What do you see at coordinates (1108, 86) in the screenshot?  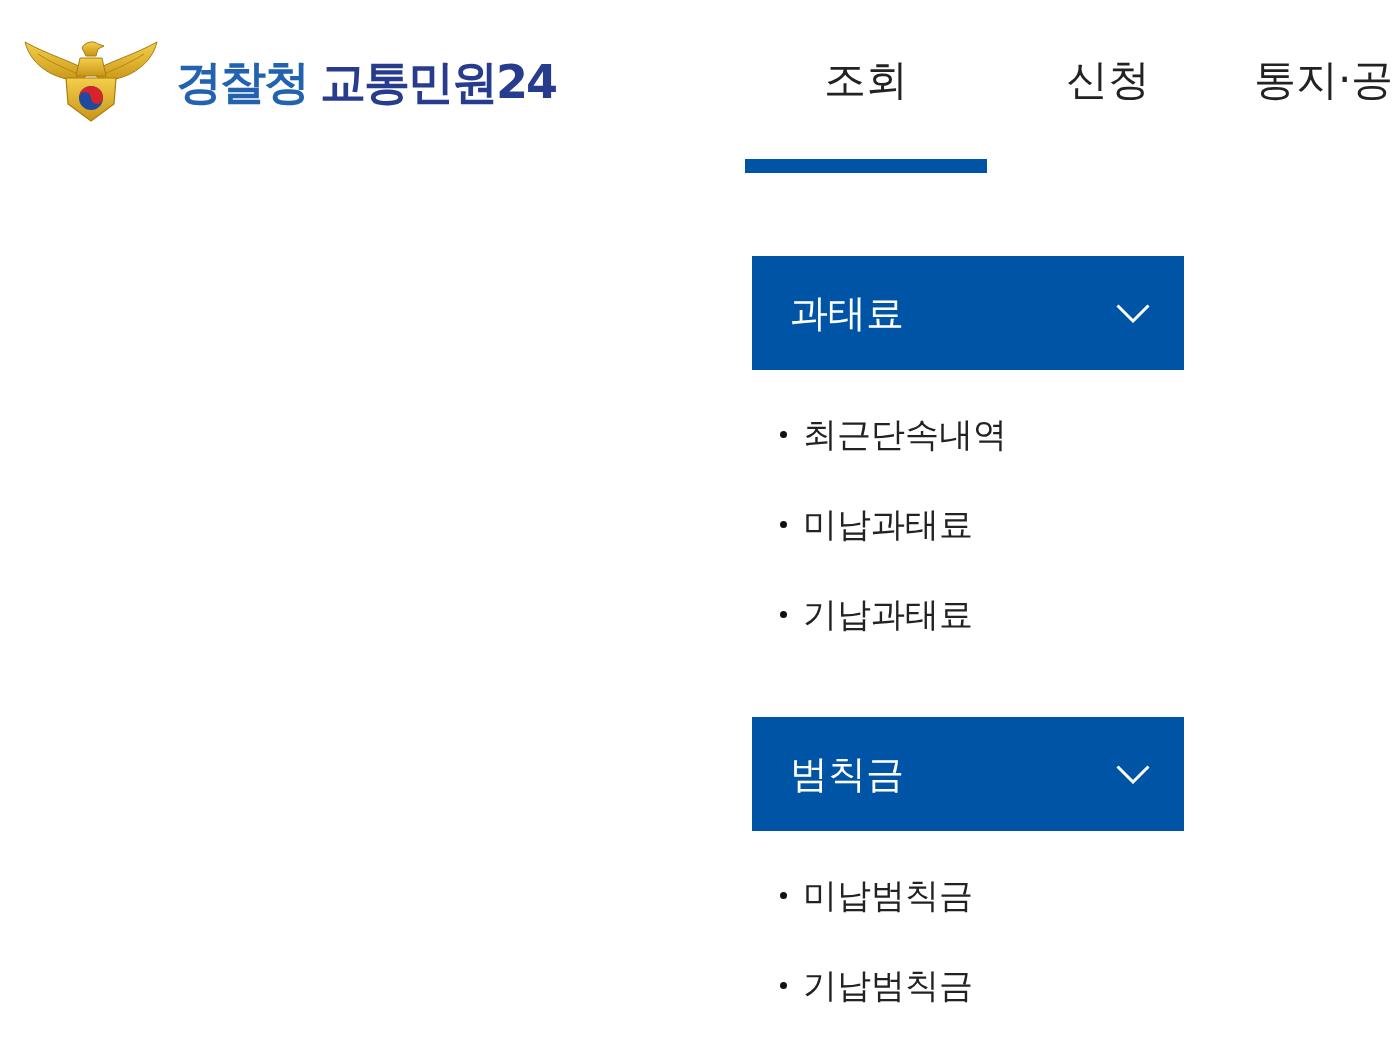 I see `nav-tab: 신청` at bounding box center [1108, 86].